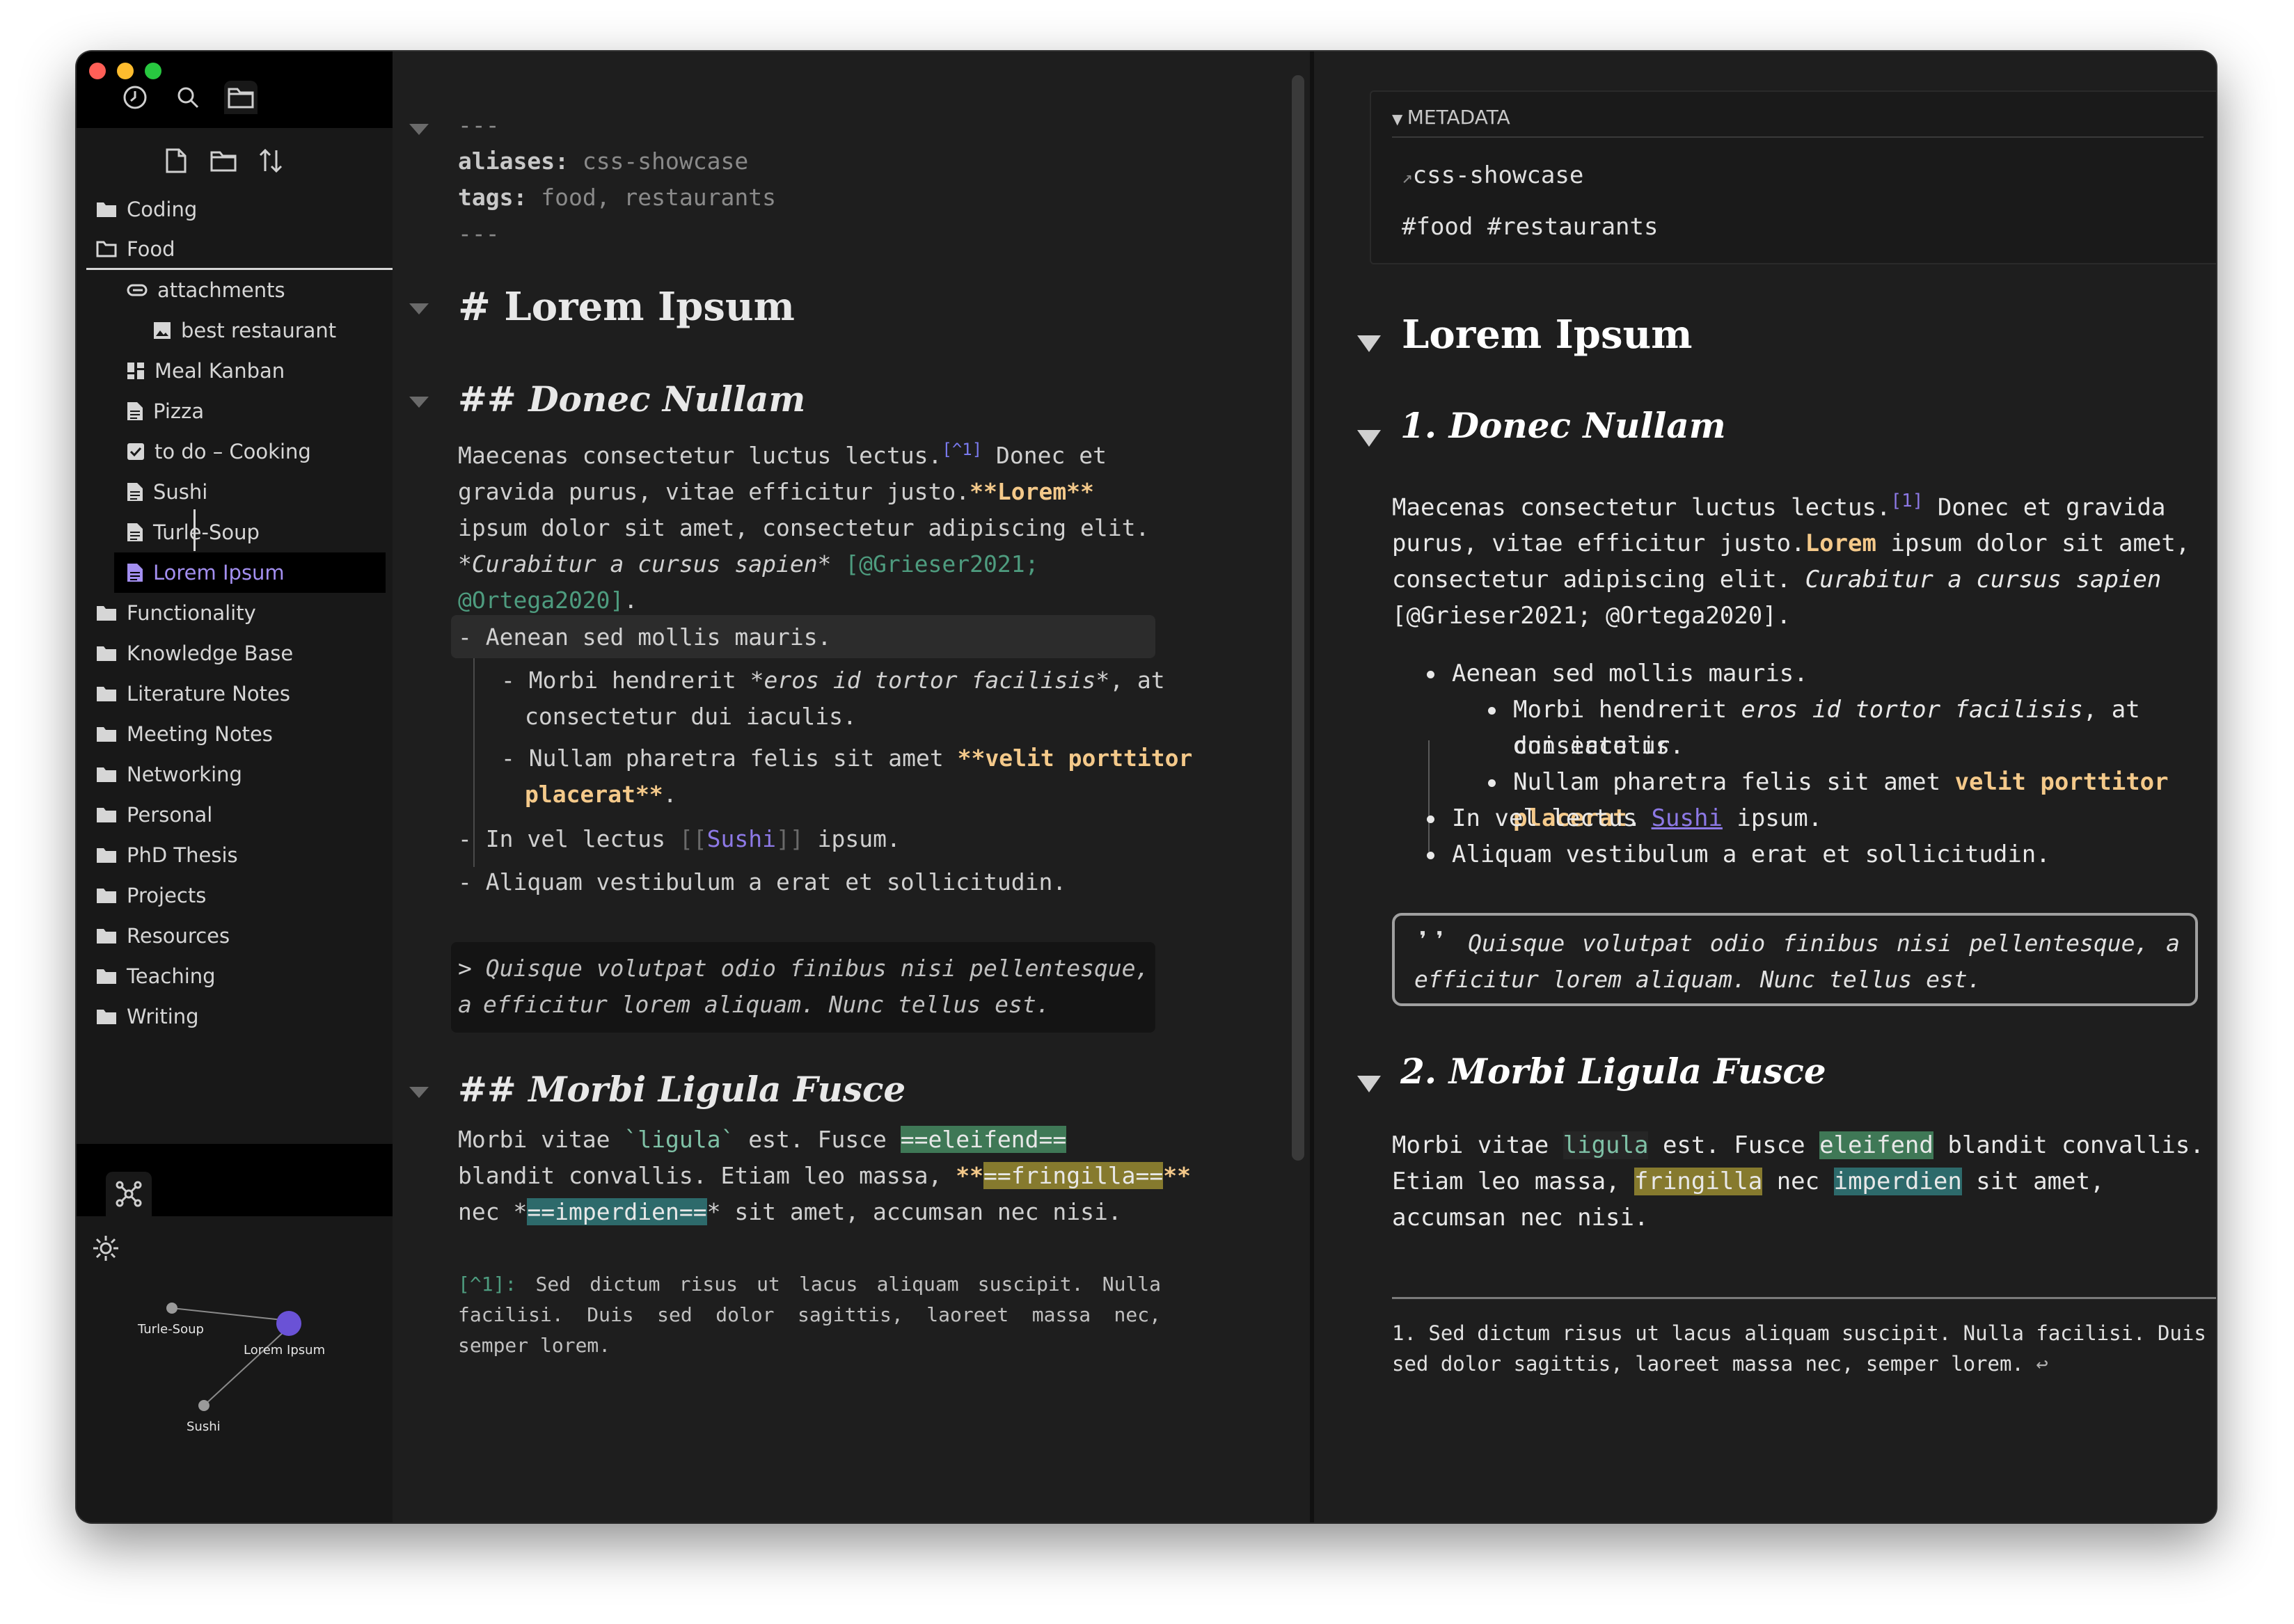 Image resolution: width=2294 pixels, height=1624 pixels. What do you see at coordinates (1624, 818) in the screenshot?
I see `list-item: In vel lectus Sushi ipsum.` at bounding box center [1624, 818].